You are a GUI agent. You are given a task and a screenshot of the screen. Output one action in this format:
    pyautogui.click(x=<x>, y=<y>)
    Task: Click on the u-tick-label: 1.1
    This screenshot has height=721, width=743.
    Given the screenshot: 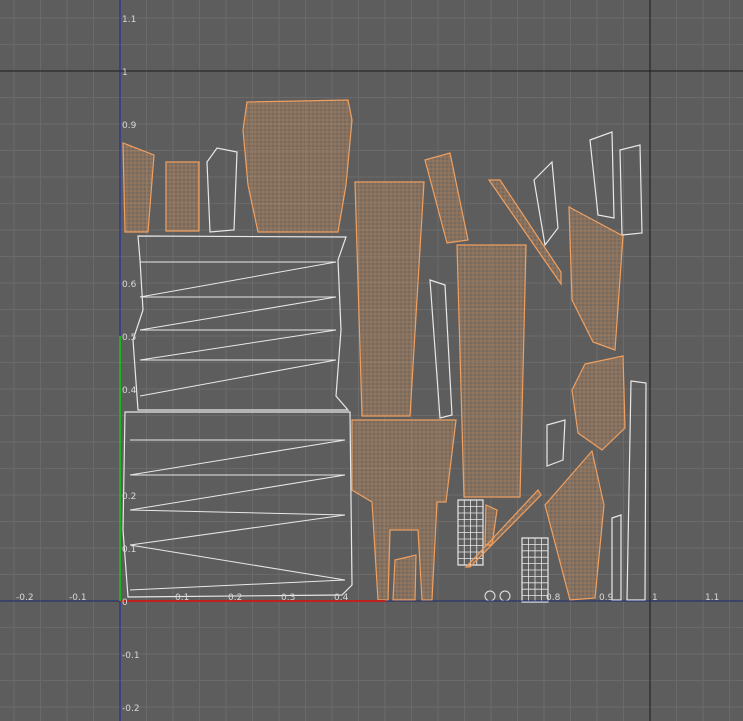 What is the action you would take?
    pyautogui.click(x=712, y=598)
    